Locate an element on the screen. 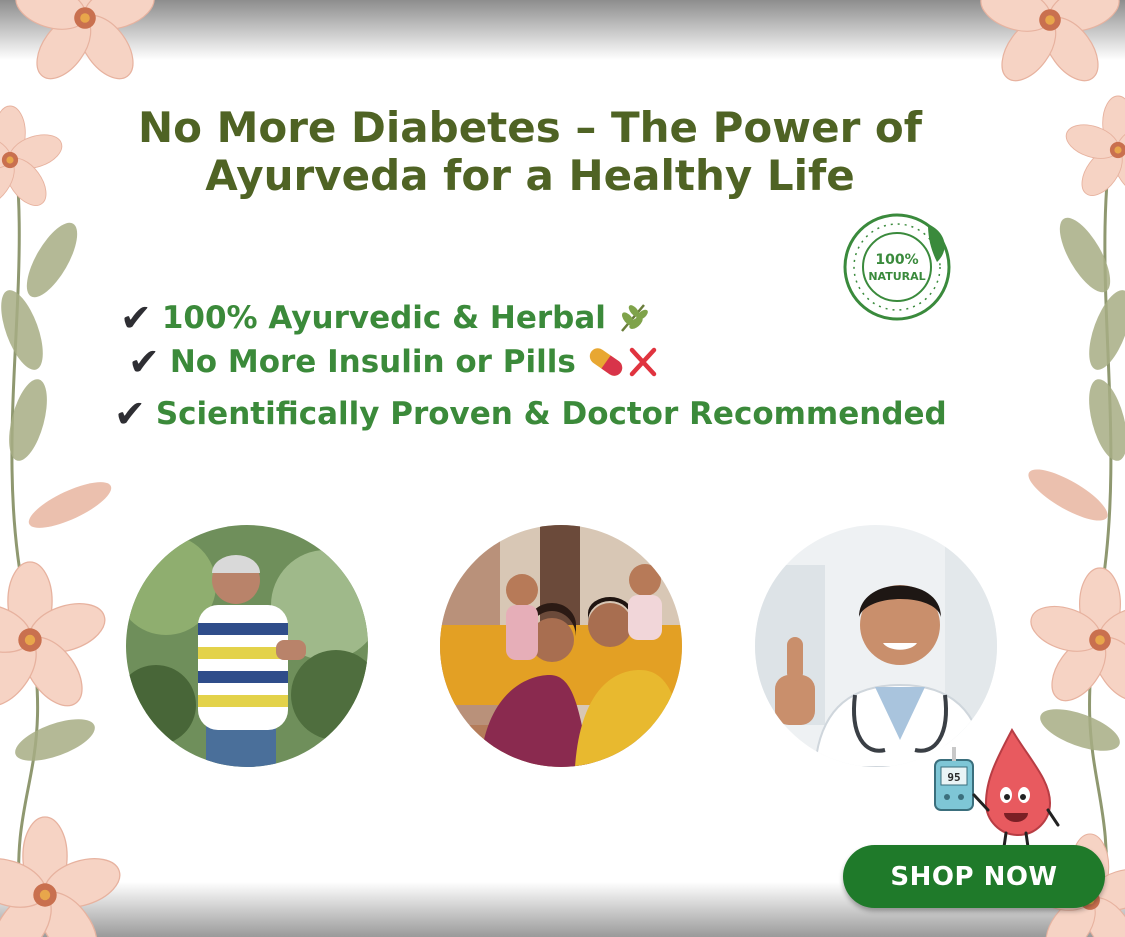 The height and width of the screenshot is (937, 1125). feature-item-no-insulin: ✔ No More Insulin or Pills is located at coordinates (393, 362).